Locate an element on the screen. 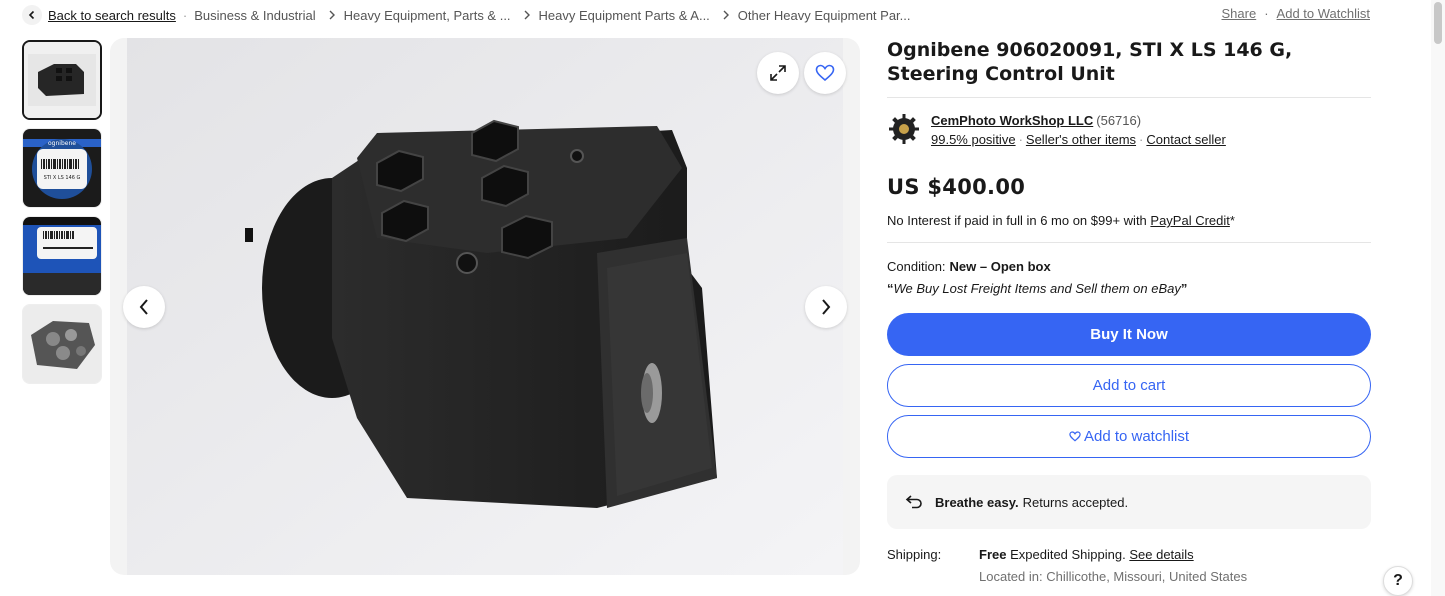 This screenshot has width=1445, height=596. scrollbar is located at coordinates (1438, 298).